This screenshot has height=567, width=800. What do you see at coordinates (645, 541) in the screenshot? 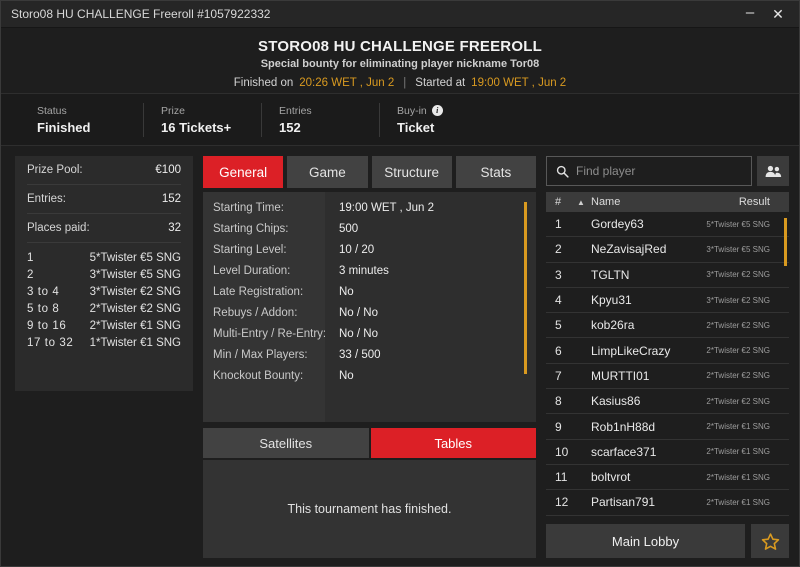
I see `main-lobby-button: Main Lobby` at bounding box center [645, 541].